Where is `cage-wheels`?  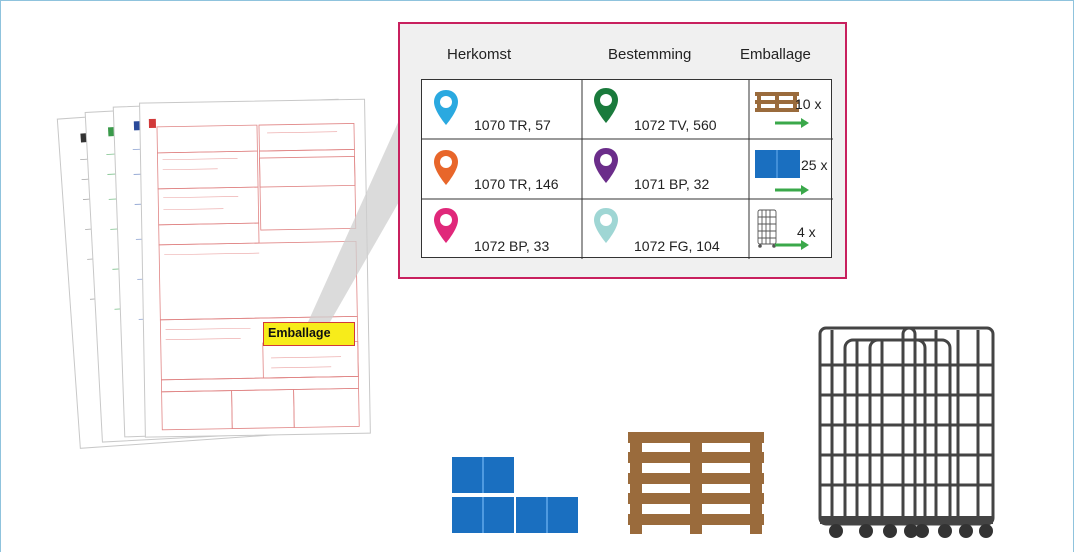 cage-wheels is located at coordinates (911, 531).